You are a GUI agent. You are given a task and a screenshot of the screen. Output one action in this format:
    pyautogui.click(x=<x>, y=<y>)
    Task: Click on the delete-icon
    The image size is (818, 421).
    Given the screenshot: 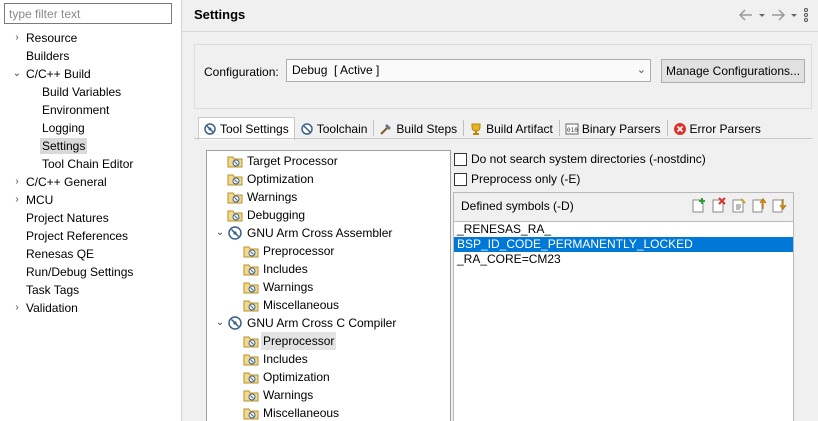 What is the action you would take?
    pyautogui.click(x=719, y=205)
    